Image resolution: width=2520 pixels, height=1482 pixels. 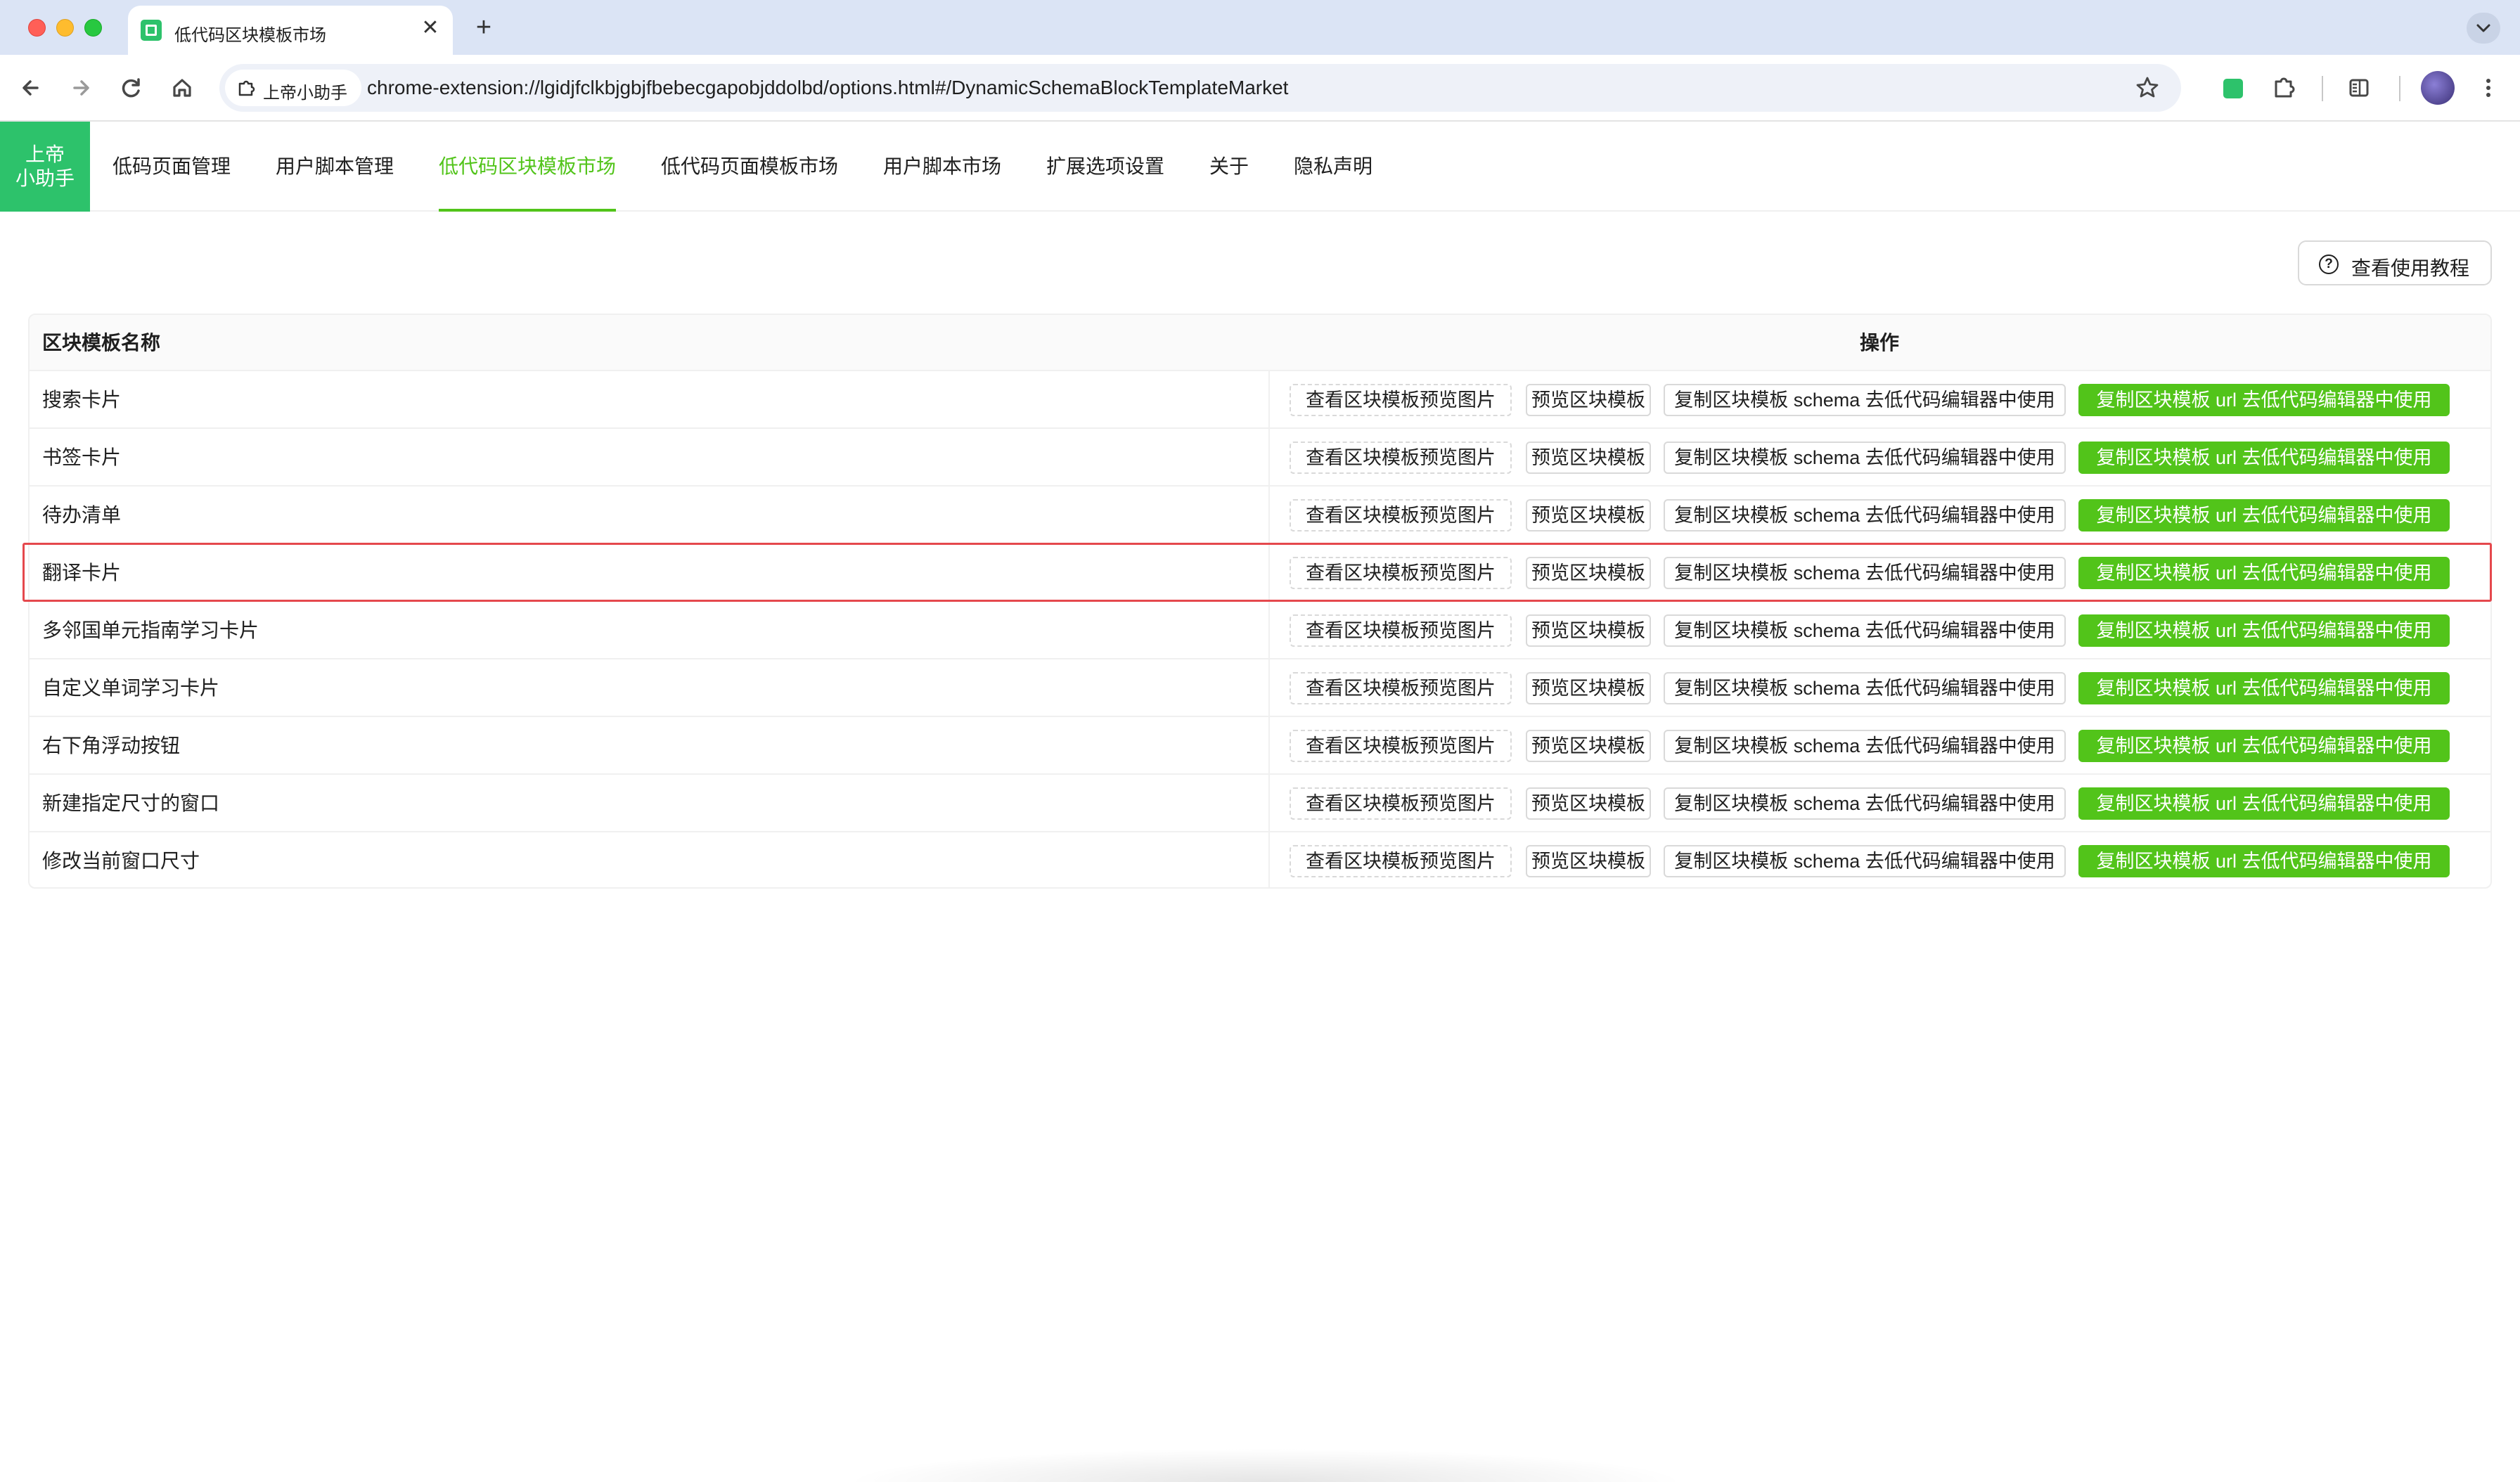 What do you see at coordinates (1229, 167) in the screenshot?
I see `menu-item-about: 关于` at bounding box center [1229, 167].